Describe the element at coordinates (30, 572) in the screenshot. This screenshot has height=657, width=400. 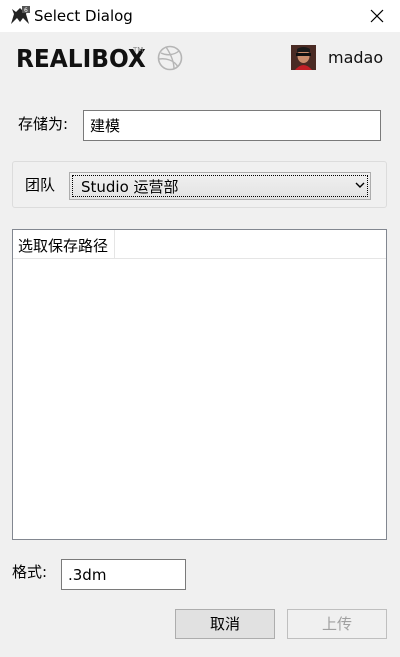
I see `format-label: 格式:` at that location.